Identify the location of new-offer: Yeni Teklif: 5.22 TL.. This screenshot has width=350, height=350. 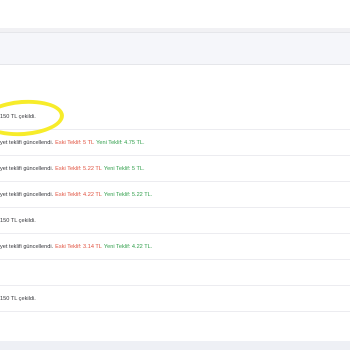
(128, 194).